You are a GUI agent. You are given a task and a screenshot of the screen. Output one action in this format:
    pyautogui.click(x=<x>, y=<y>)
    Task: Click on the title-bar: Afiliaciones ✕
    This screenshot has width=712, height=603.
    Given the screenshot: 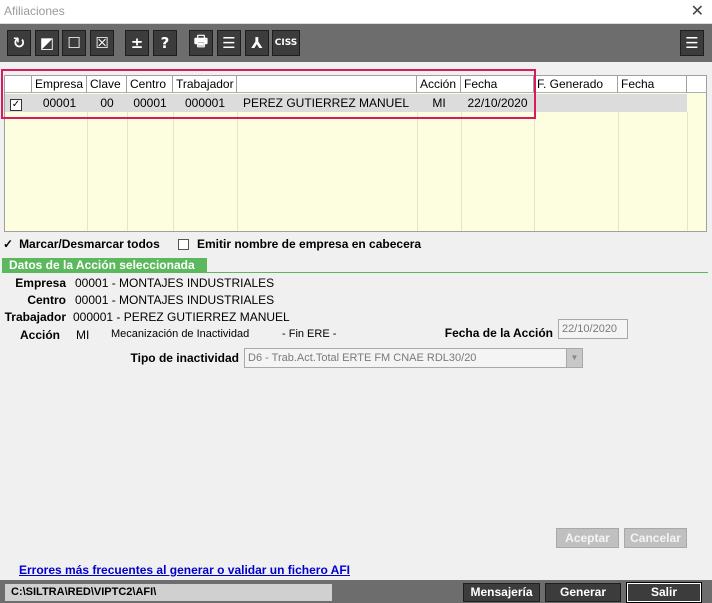 What is the action you would take?
    pyautogui.click(x=356, y=12)
    